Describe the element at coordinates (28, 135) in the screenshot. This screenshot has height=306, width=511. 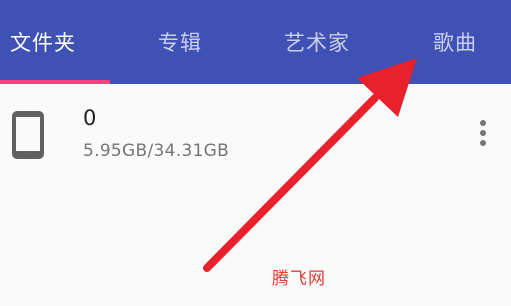
I see `phone-icon` at that location.